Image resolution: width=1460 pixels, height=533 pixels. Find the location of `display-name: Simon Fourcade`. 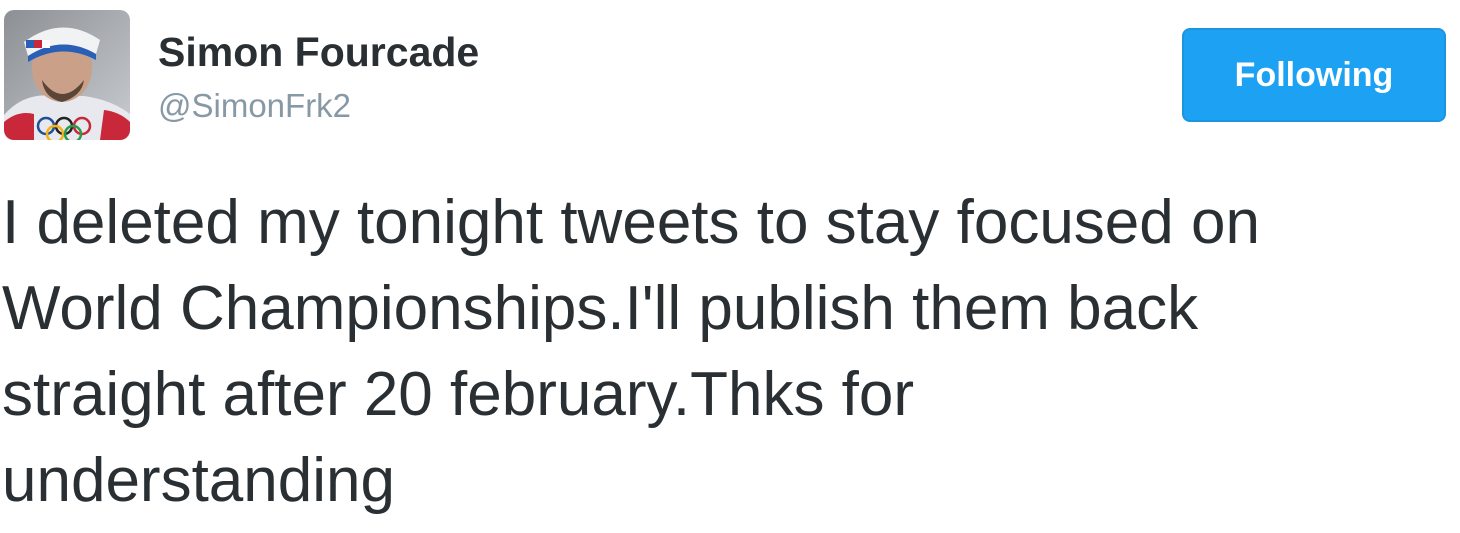

display-name: Simon Fourcade is located at coordinates (318, 52).